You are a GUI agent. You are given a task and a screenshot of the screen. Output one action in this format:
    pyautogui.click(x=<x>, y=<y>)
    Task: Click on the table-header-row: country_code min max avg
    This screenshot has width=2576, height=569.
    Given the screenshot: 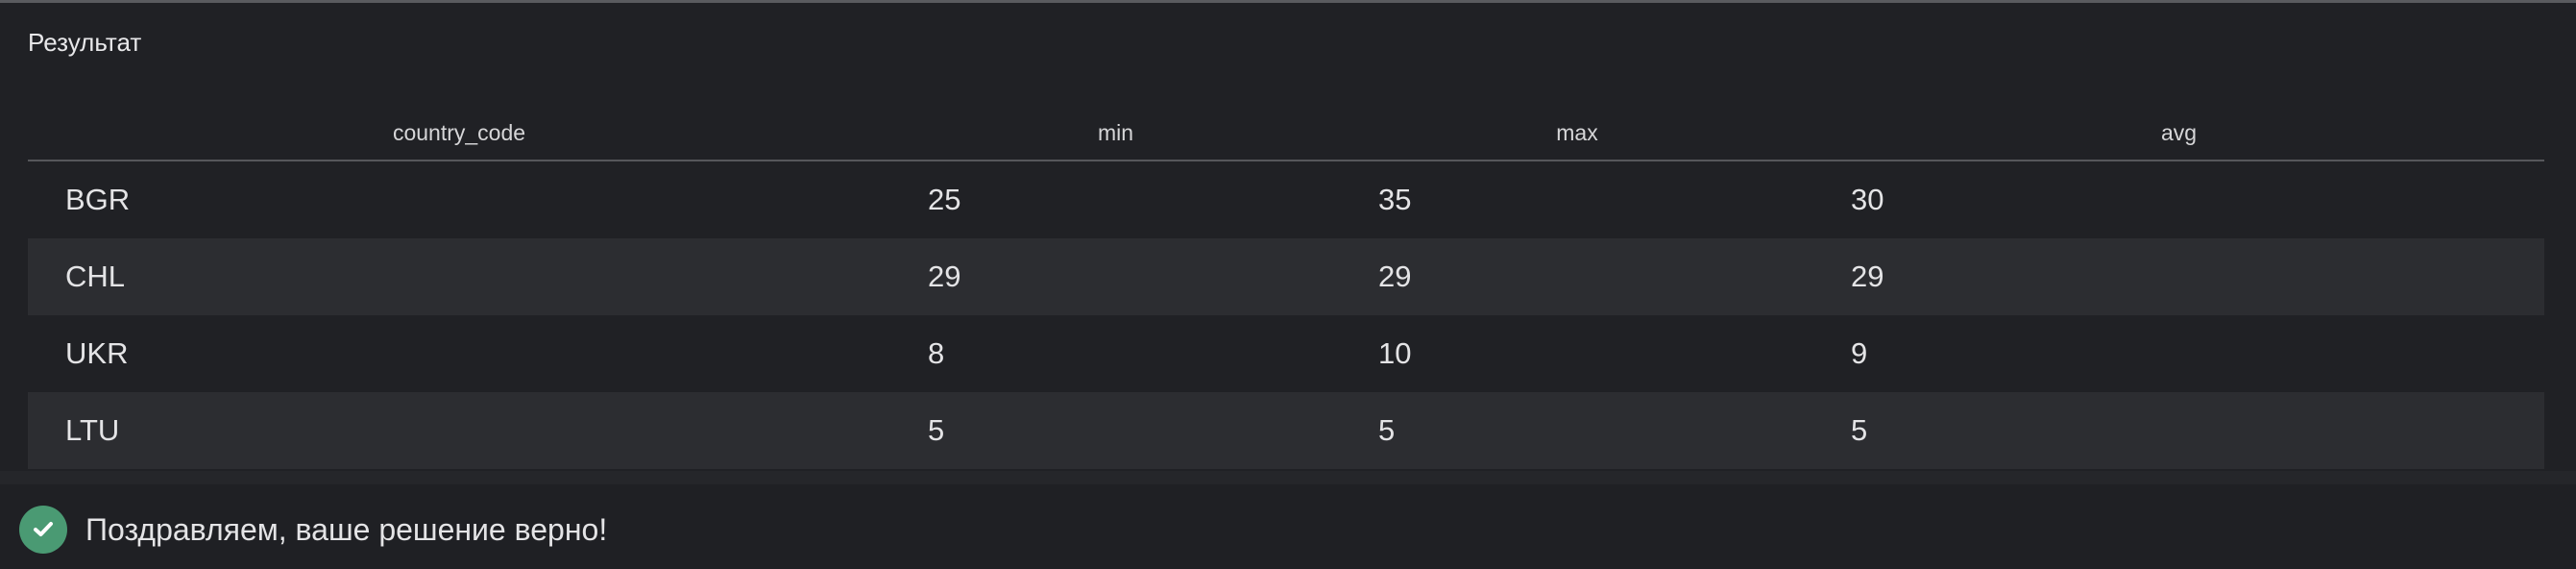 What is the action you would take?
    pyautogui.click(x=1286, y=133)
    